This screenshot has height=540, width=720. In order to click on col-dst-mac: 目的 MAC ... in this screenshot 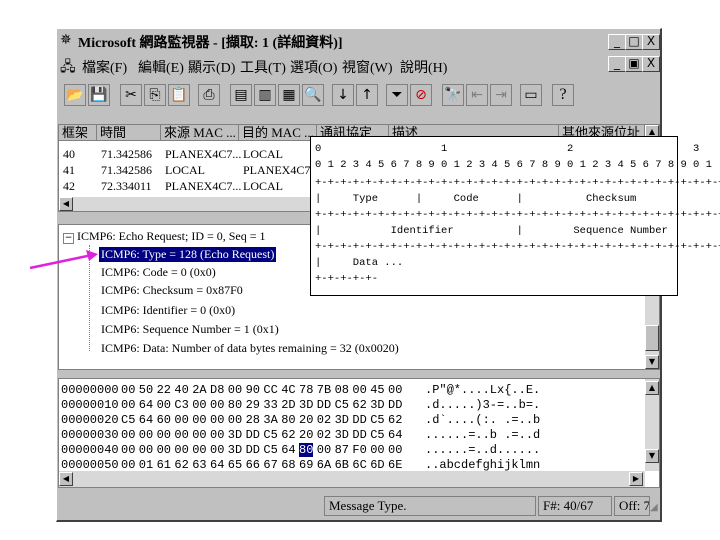, I will do `click(278, 133)`.